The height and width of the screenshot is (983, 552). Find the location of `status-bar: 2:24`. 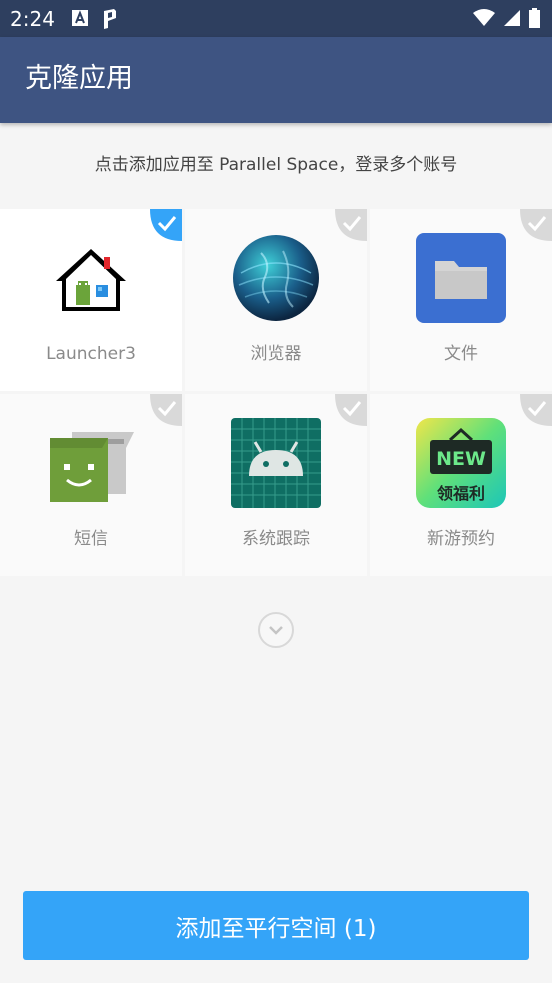

status-bar: 2:24 is located at coordinates (276, 18).